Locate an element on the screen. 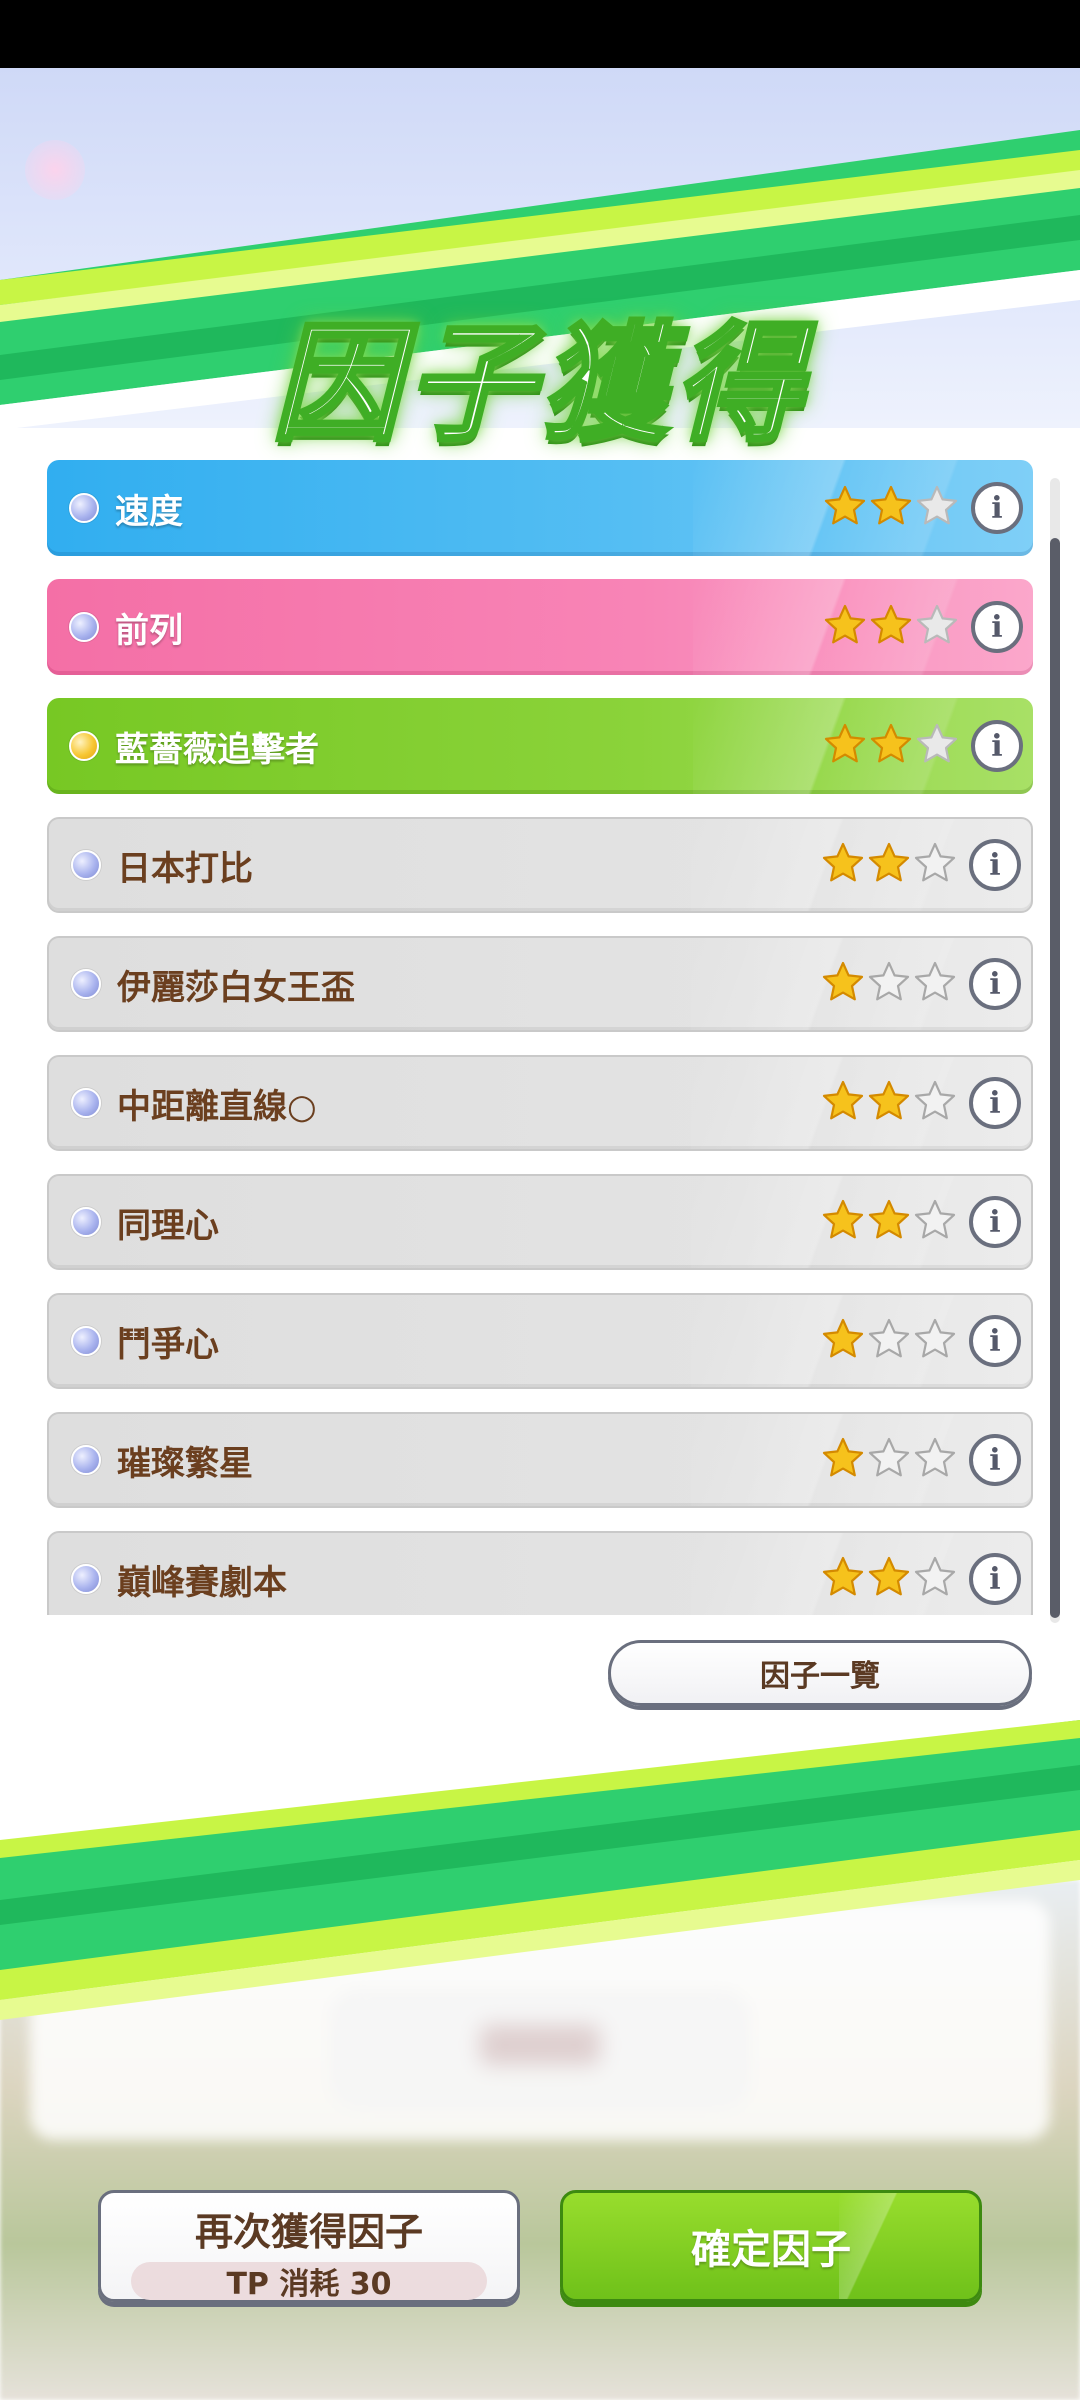 Image resolution: width=1080 pixels, height=2400 pixels. page-title: 因子獲得 is located at coordinates (539, 384).